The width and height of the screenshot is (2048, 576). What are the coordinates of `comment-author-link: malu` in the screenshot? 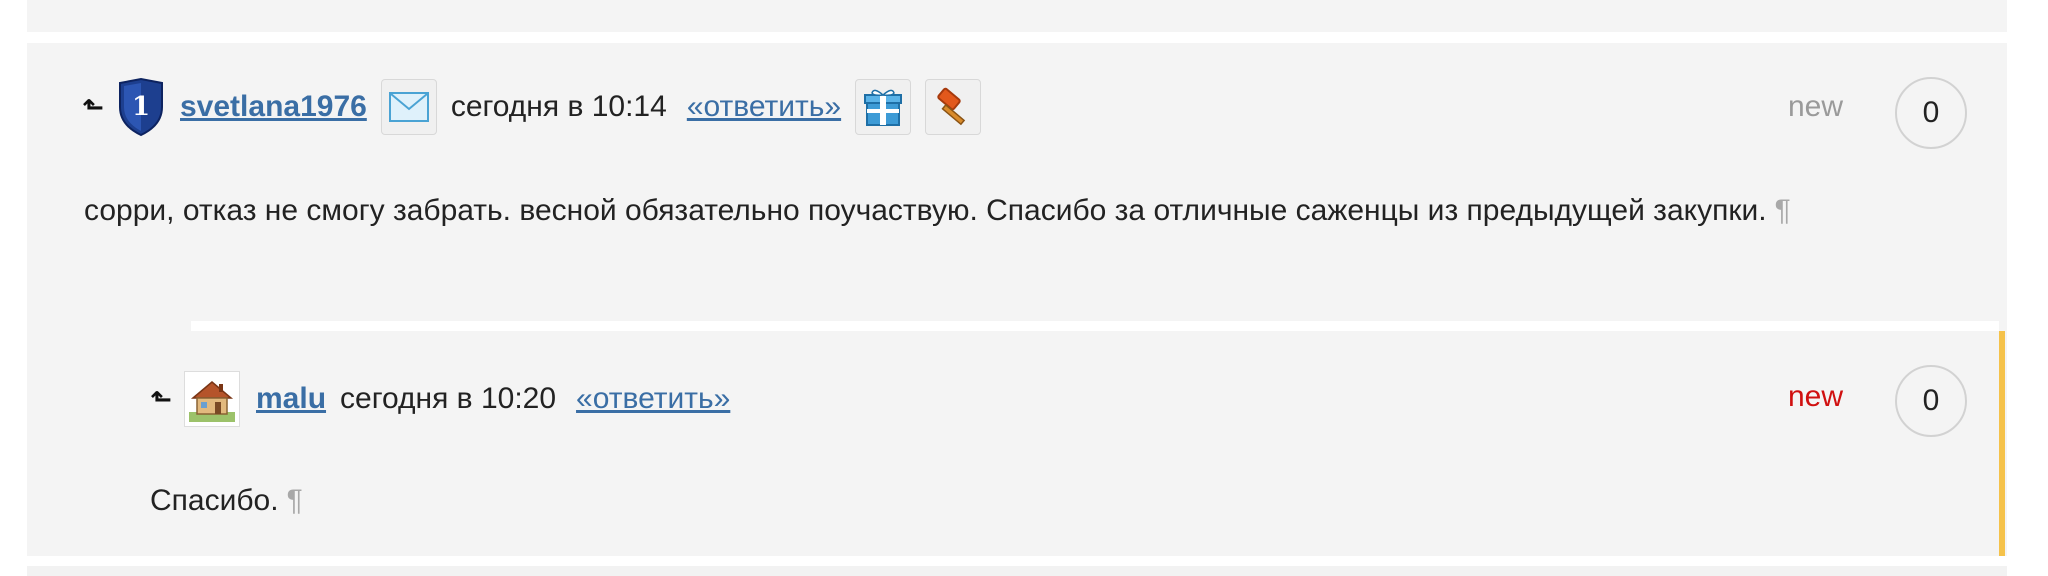 It's located at (291, 399).